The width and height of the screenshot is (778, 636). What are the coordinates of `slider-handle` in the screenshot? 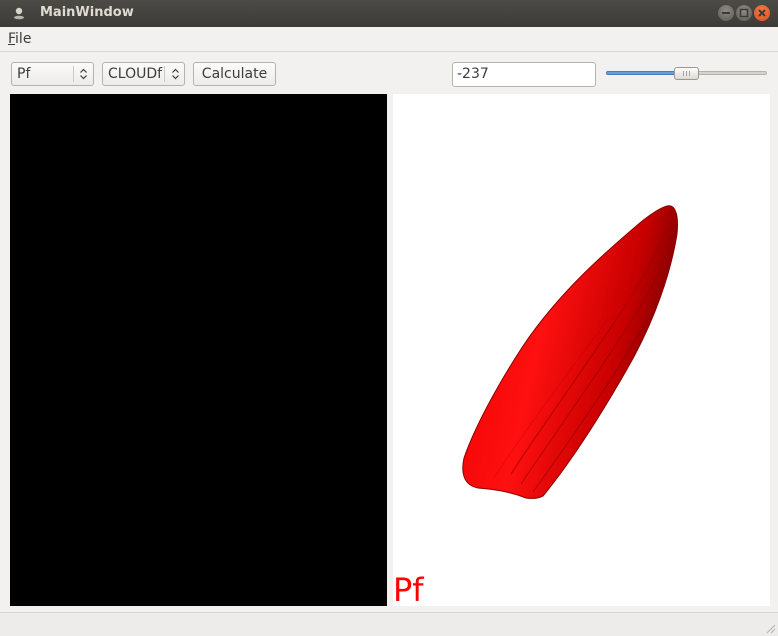 It's located at (686, 73).